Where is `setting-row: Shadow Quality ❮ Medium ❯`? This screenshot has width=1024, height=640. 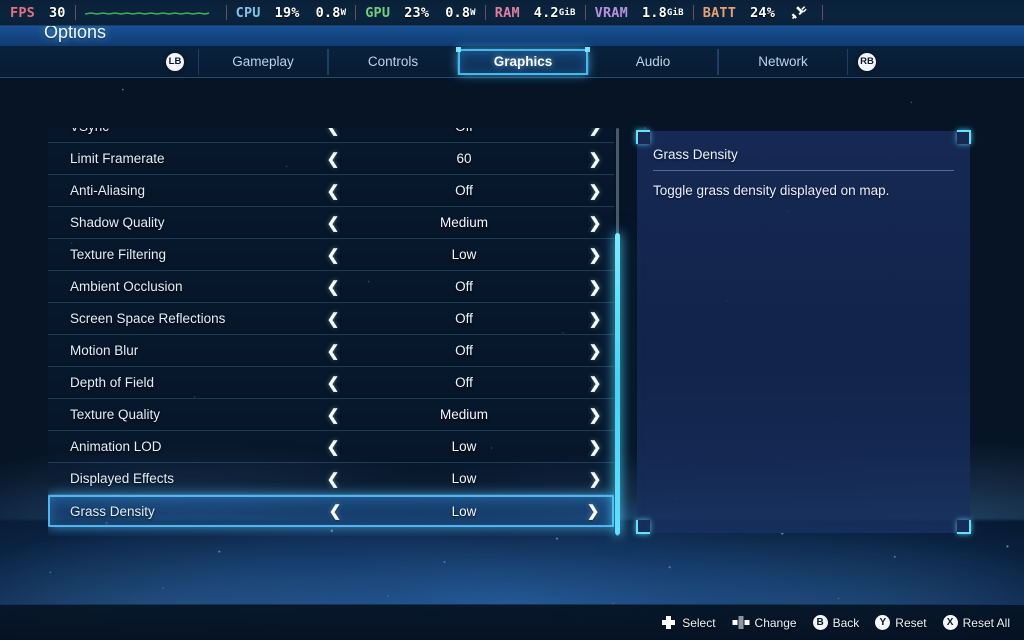
setting-row: Shadow Quality ❮ Medium ❯ is located at coordinates (331, 223).